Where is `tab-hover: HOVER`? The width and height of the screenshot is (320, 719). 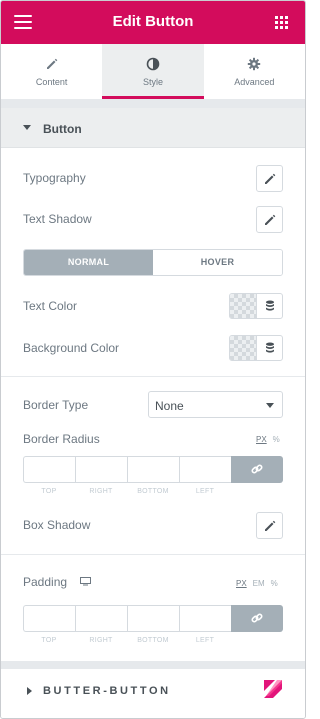
tab-hover: HOVER is located at coordinates (217, 262).